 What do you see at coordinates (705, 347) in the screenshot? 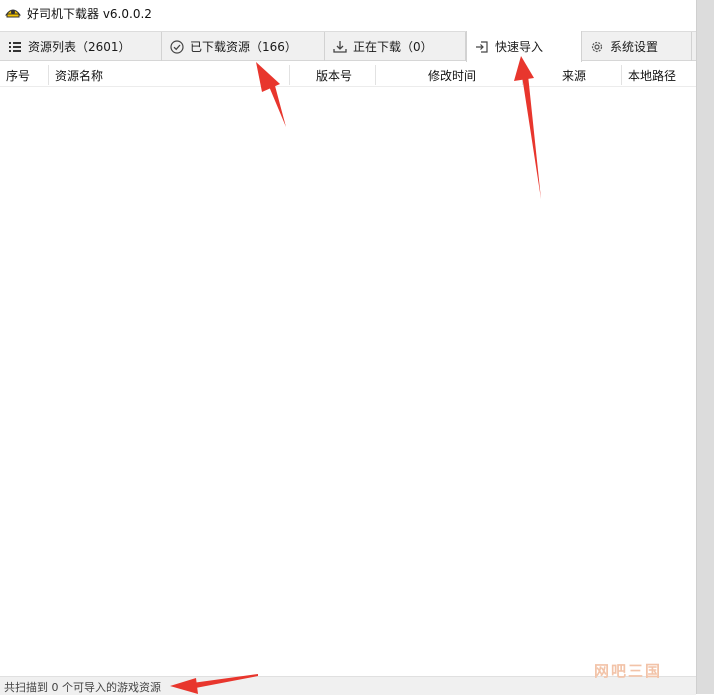
I see `vertical-scrollbar` at bounding box center [705, 347].